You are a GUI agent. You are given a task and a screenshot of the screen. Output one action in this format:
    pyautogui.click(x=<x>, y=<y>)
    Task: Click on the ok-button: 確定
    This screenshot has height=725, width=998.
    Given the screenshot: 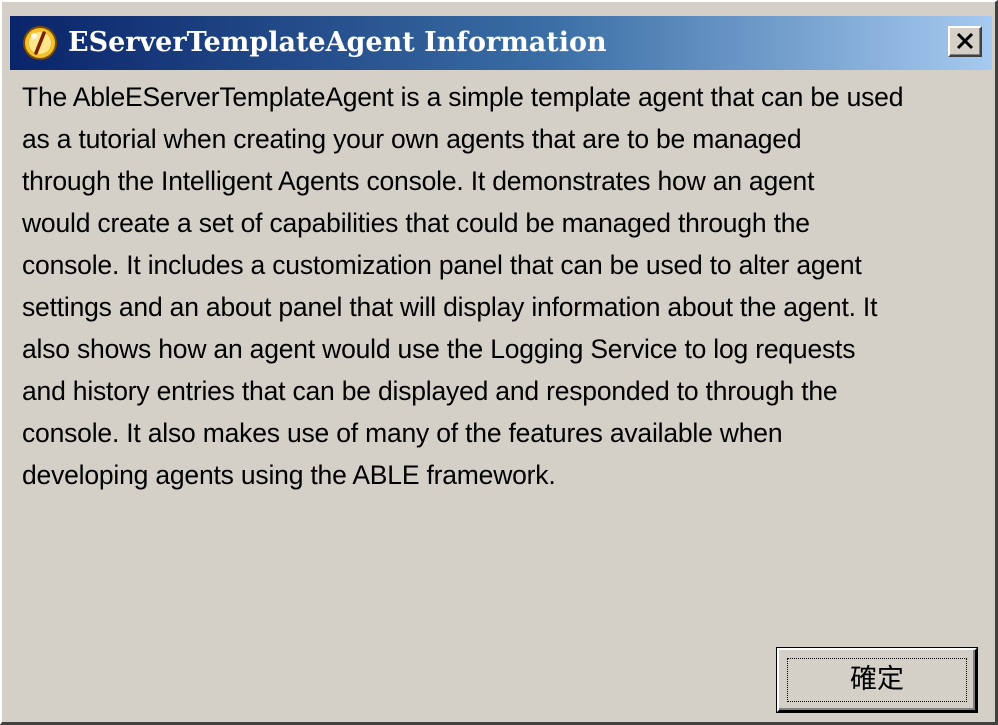 What is the action you would take?
    pyautogui.click(x=877, y=680)
    